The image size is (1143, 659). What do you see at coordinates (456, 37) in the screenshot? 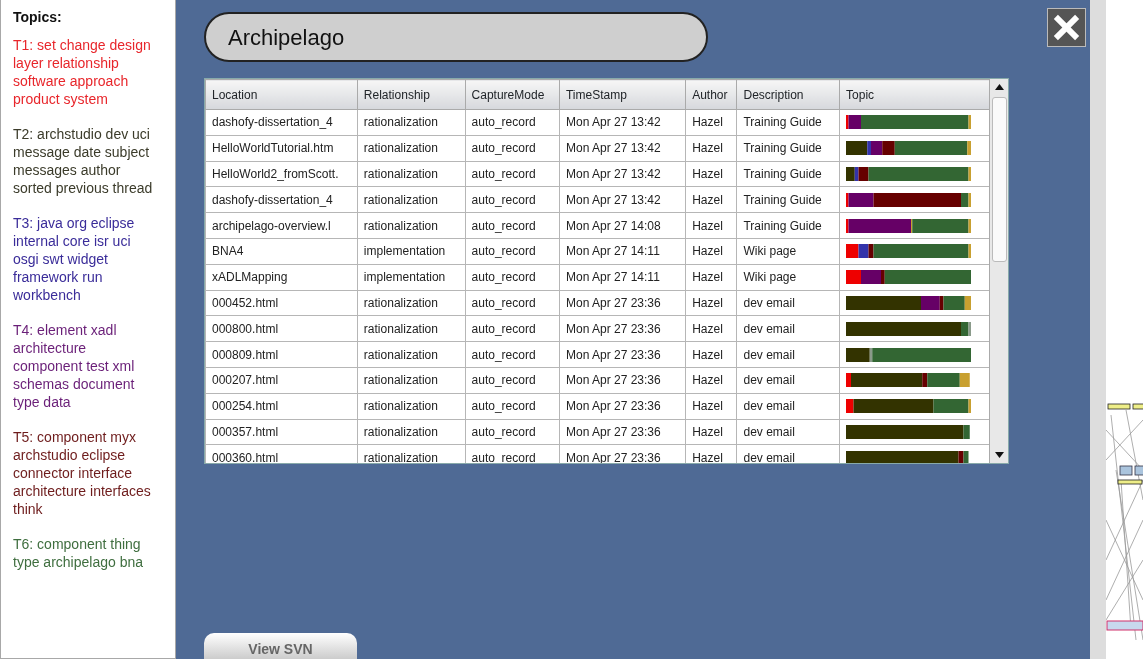
I see `title-bar: Archipelago` at bounding box center [456, 37].